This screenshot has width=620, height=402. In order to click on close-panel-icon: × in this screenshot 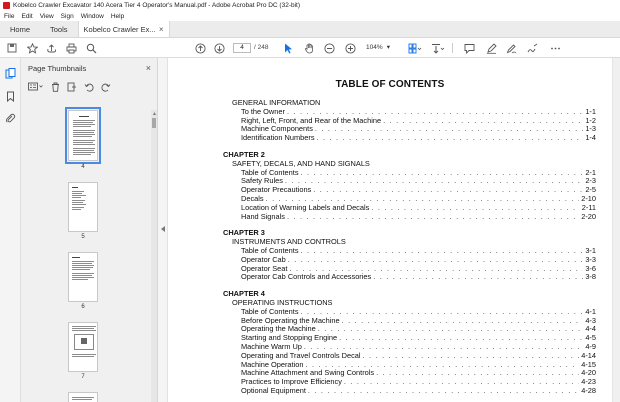, I will do `click(148, 68)`.